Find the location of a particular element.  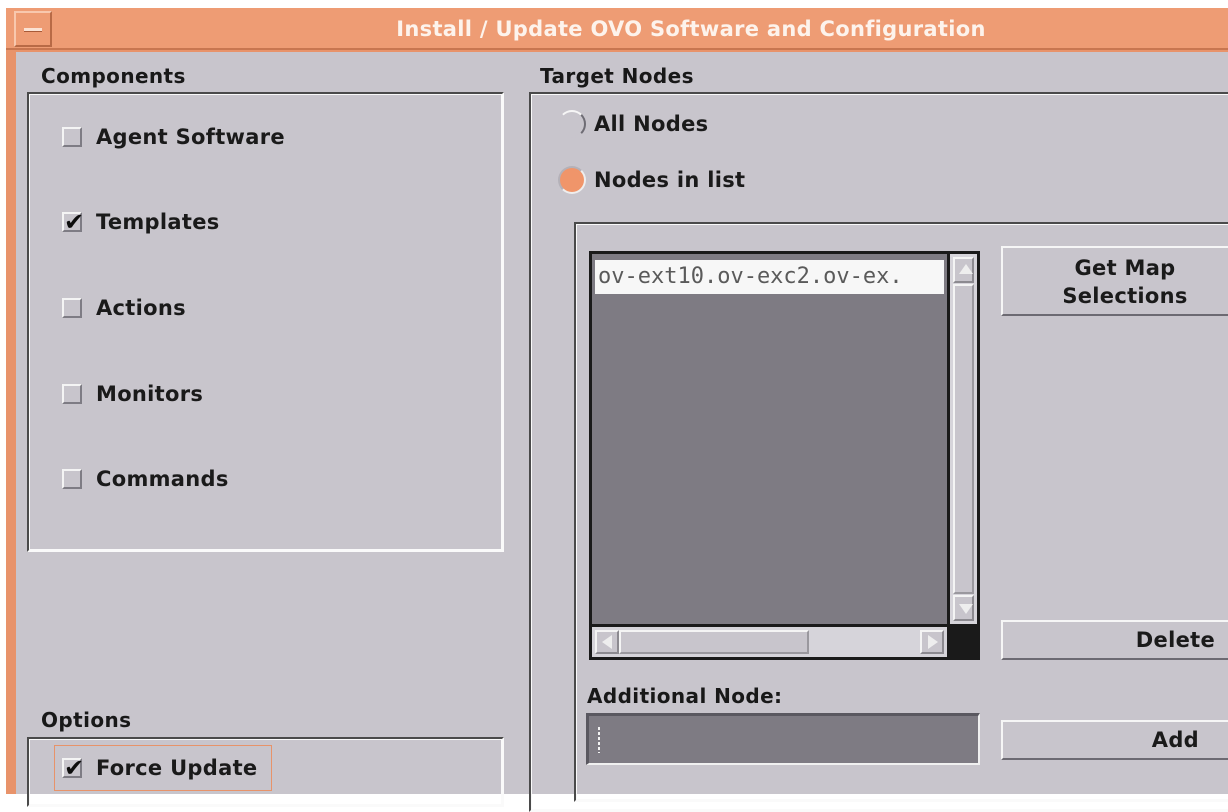

options-label: Options is located at coordinates (86, 720).